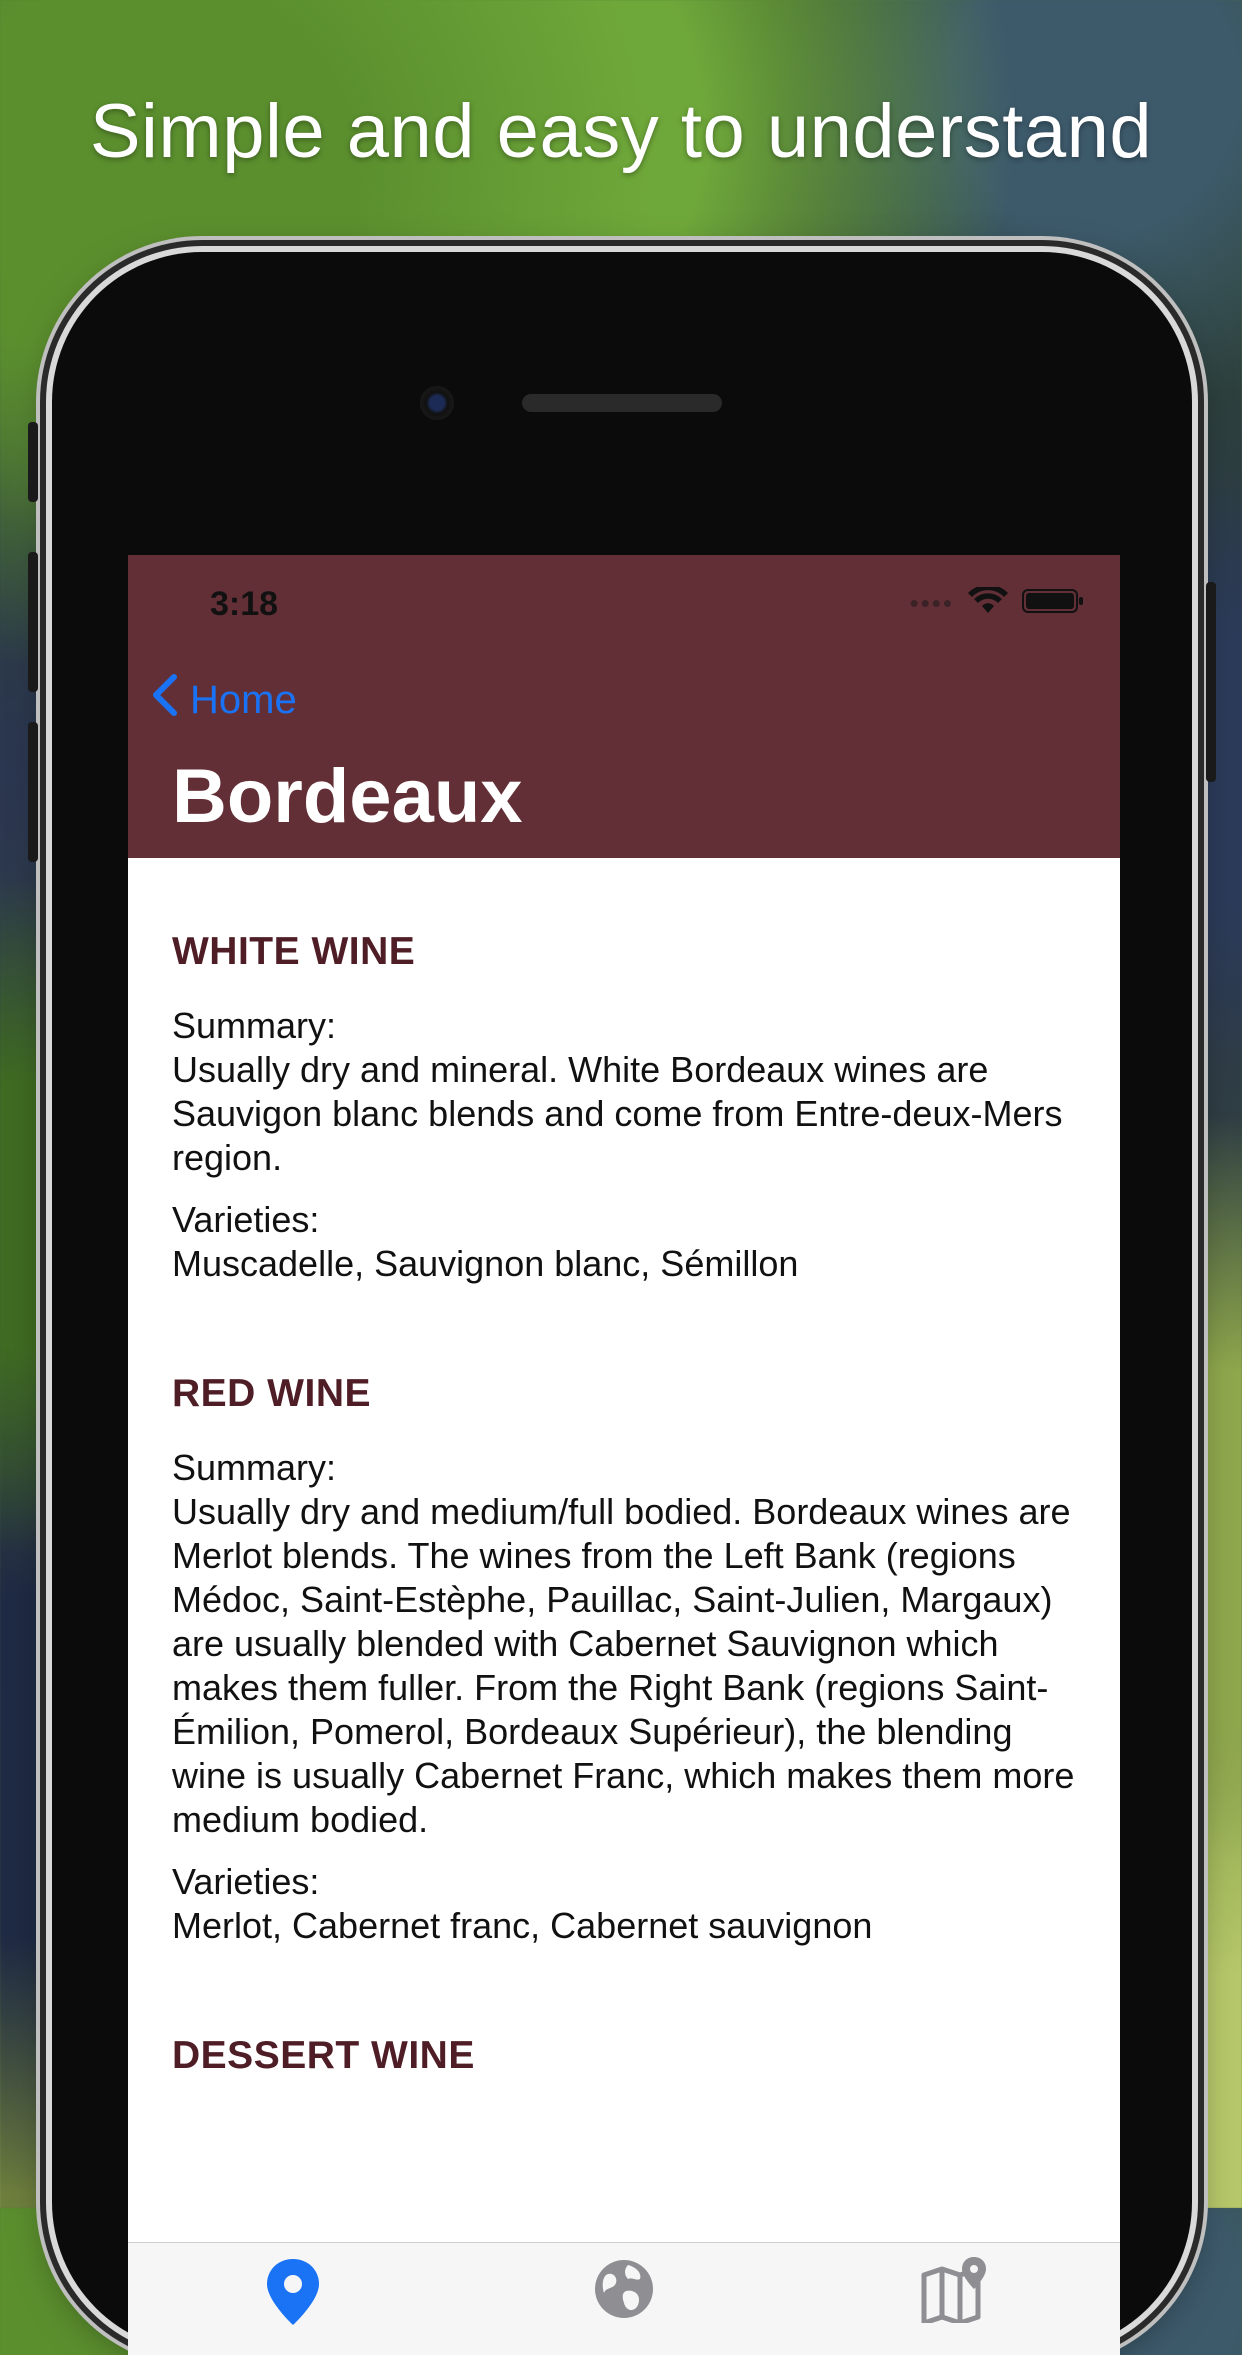  I want to click on battery-icon, so click(1053, 603).